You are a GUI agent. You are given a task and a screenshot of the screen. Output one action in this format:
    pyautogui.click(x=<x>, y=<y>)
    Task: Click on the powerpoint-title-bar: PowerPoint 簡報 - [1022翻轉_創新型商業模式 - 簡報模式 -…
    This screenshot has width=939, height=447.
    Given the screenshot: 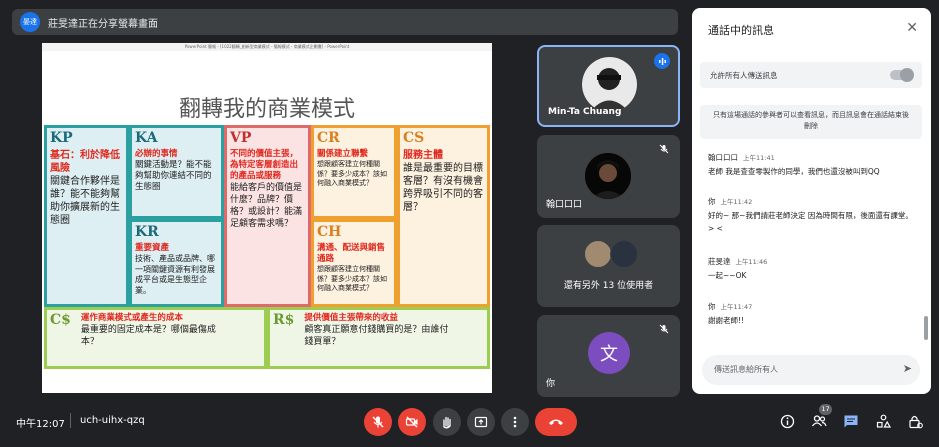 What is the action you would take?
    pyautogui.click(x=267, y=47)
    